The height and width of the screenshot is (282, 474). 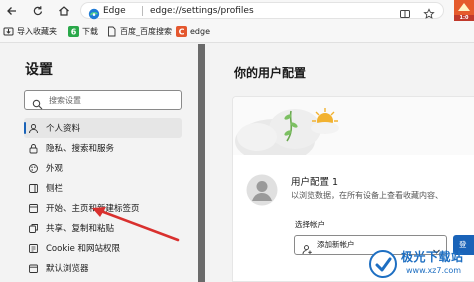 What do you see at coordinates (8, 31) in the screenshot?
I see `import-icon` at bounding box center [8, 31].